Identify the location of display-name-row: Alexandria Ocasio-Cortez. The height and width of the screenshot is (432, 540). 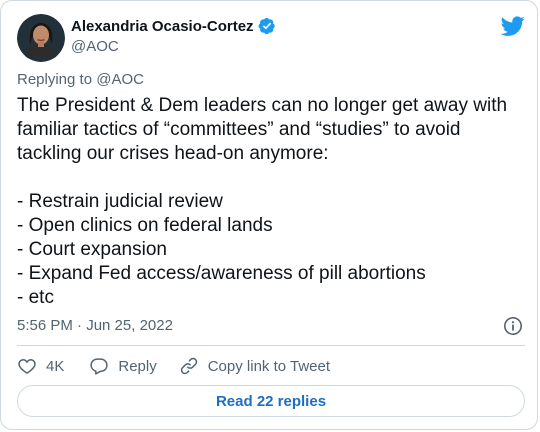
(173, 26).